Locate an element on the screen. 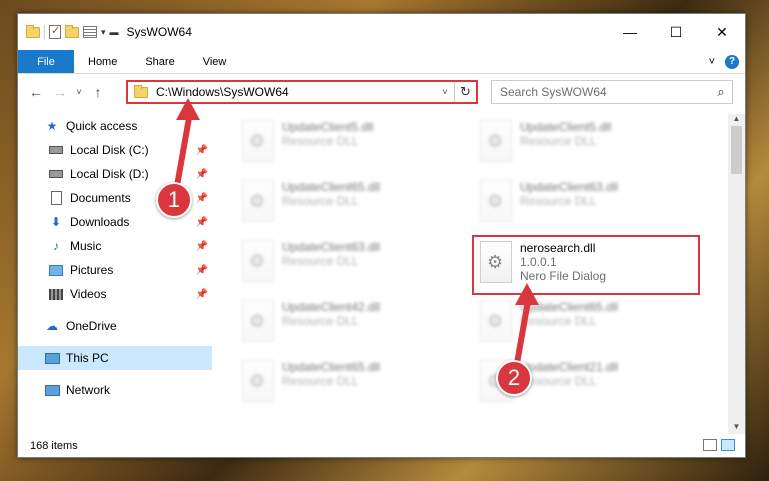 Image resolution: width=769 pixels, height=481 pixels. sidebar-item-label: This PC is located at coordinates (87, 358).